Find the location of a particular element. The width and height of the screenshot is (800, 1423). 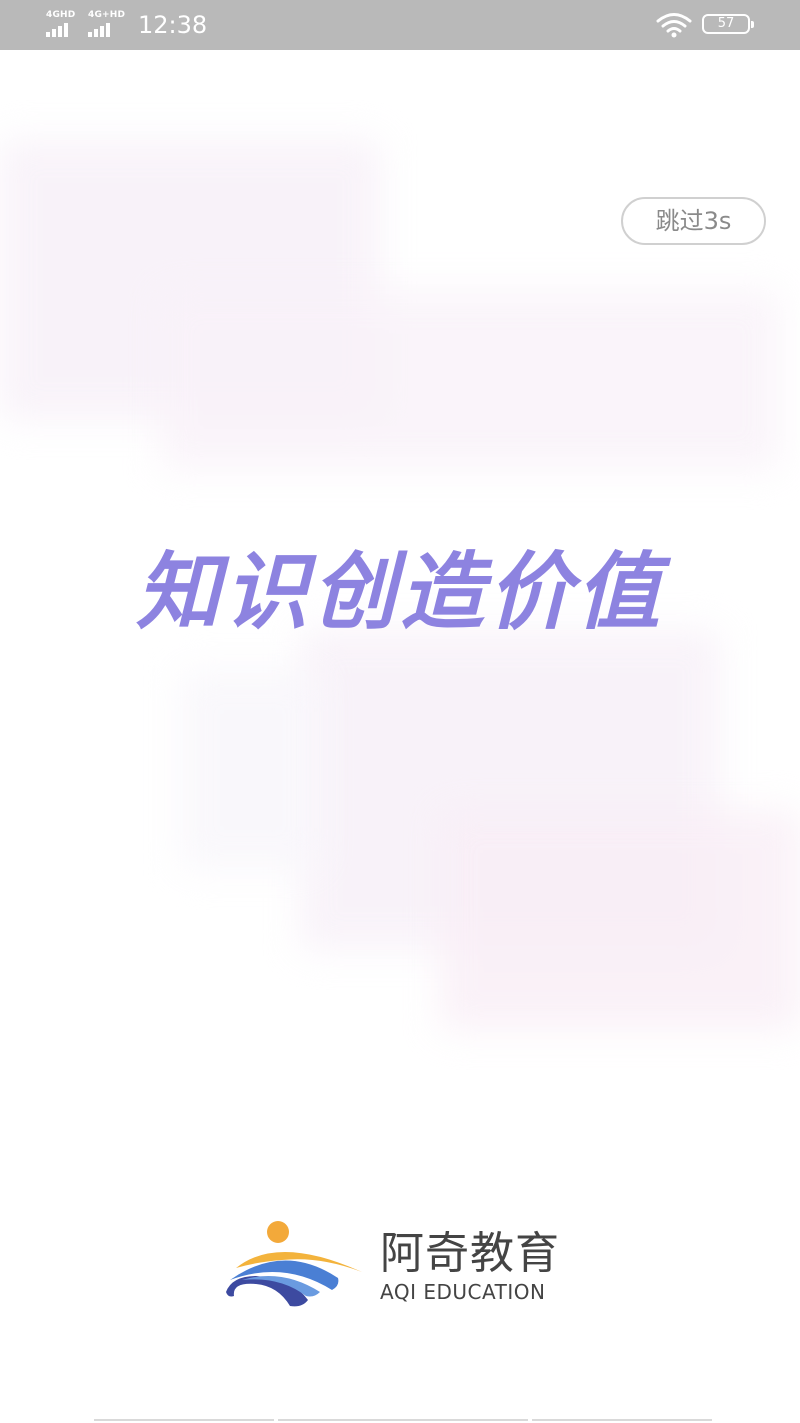

battery-icon: 57 is located at coordinates (728, 24).